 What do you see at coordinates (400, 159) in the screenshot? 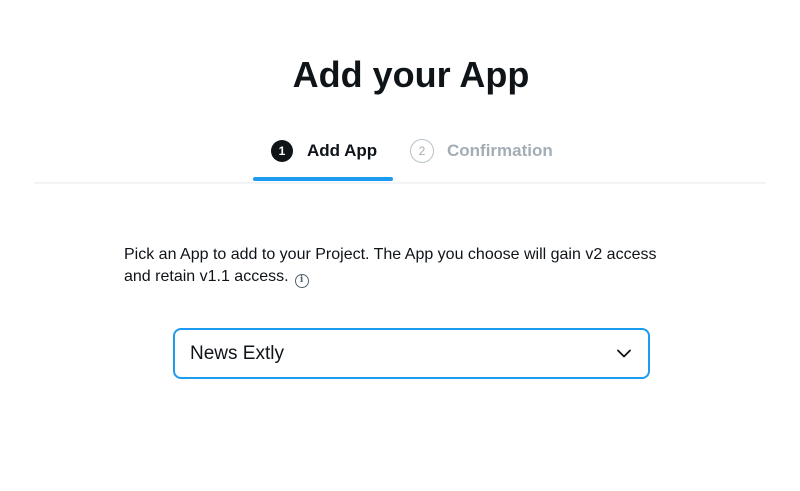
I see `stepper: 1 Add App 2 Confirmation` at bounding box center [400, 159].